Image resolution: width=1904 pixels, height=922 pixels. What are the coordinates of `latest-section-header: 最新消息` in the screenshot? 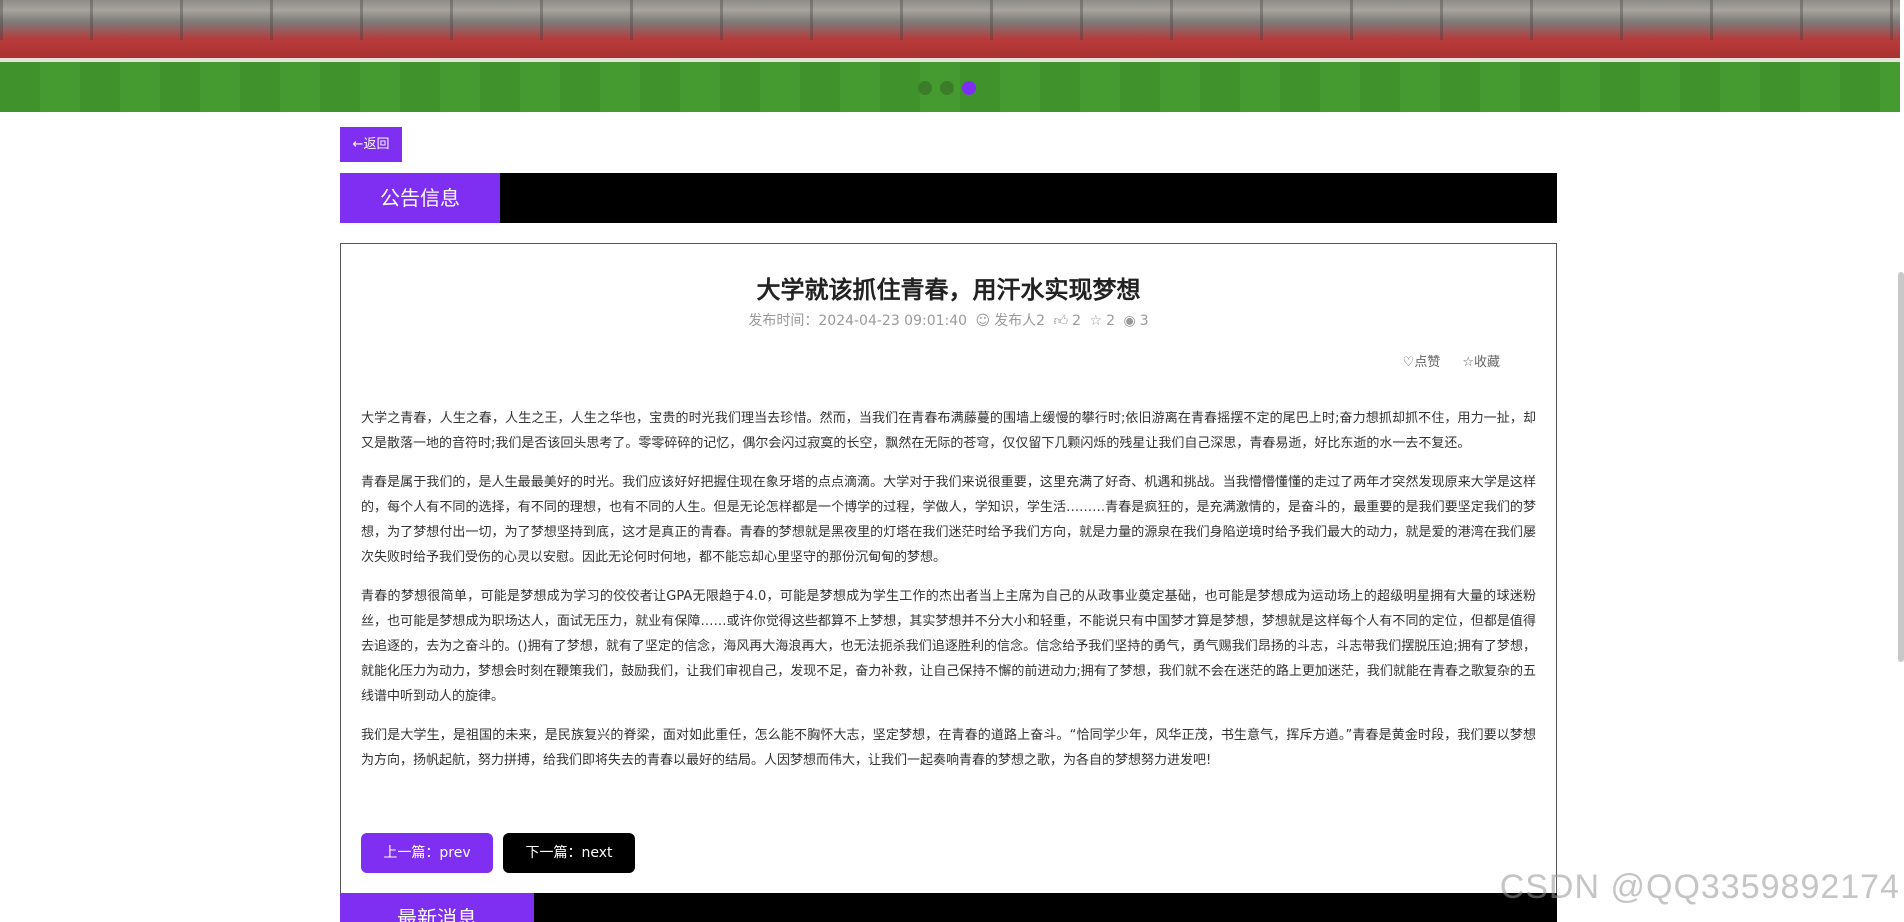 It's located at (948, 907).